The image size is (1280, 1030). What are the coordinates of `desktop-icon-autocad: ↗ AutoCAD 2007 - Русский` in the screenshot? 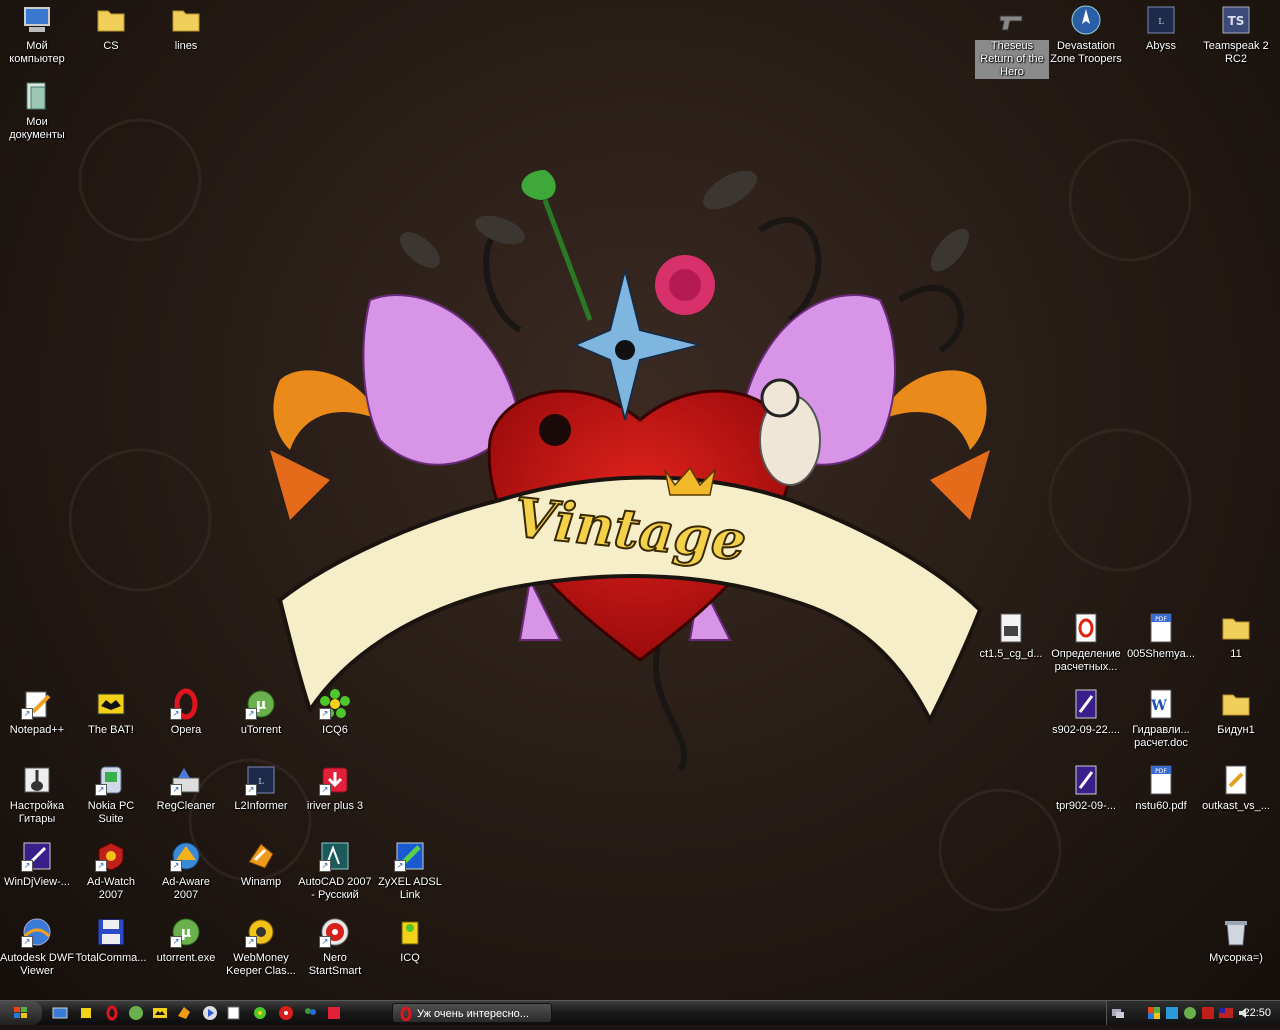 It's located at (335, 870).